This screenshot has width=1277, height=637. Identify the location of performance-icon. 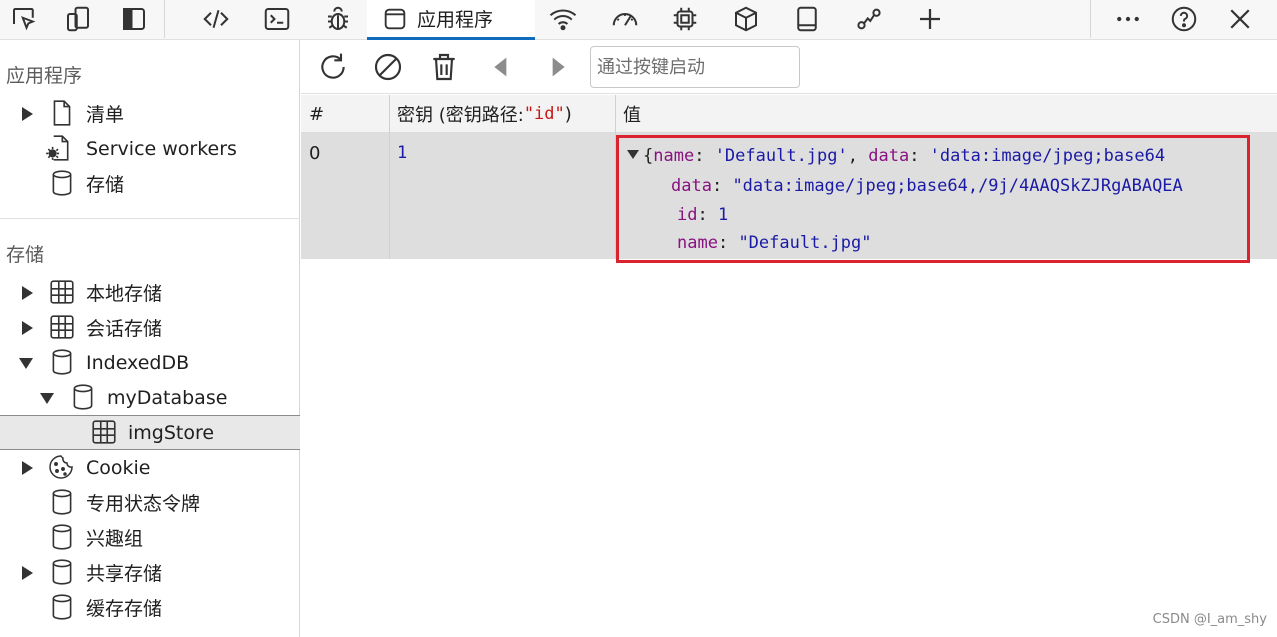
(625, 19).